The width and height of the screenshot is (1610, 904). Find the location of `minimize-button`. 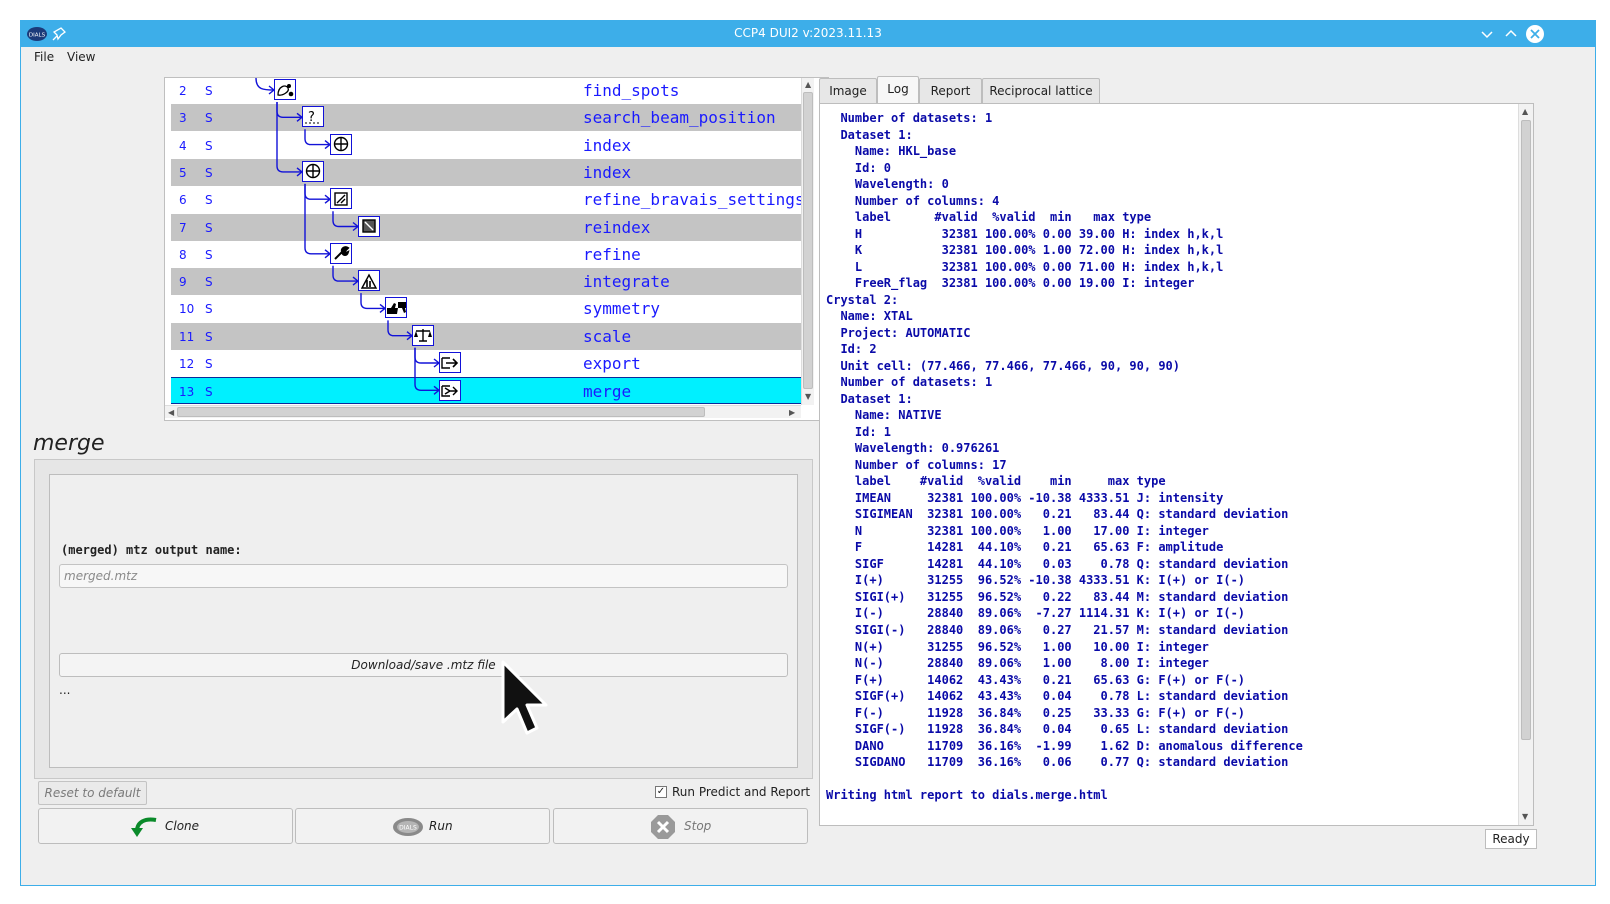

minimize-button is located at coordinates (1487, 34).